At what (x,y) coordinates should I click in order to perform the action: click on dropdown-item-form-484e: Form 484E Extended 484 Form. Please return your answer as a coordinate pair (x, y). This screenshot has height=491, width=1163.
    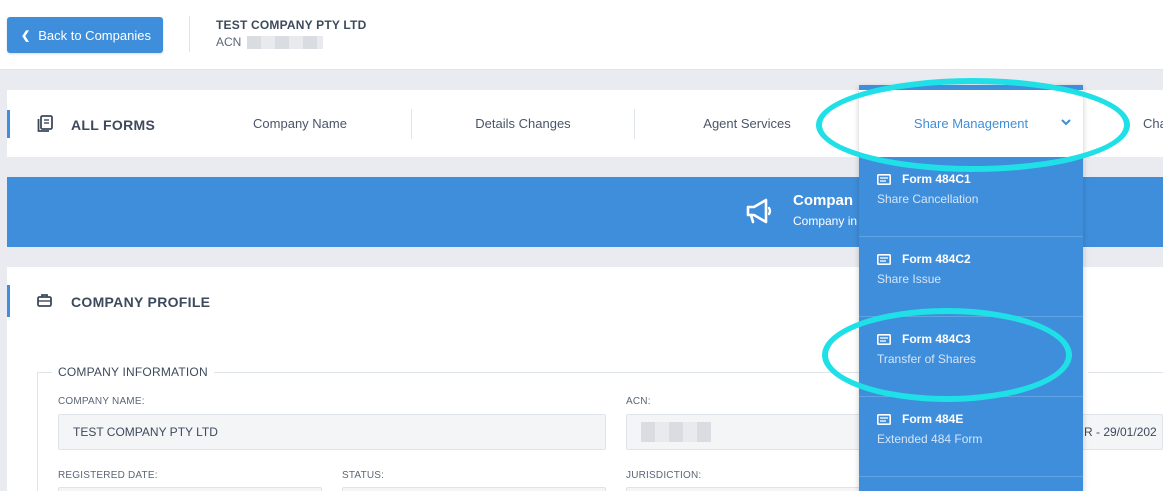
    Looking at the image, I should click on (971, 437).